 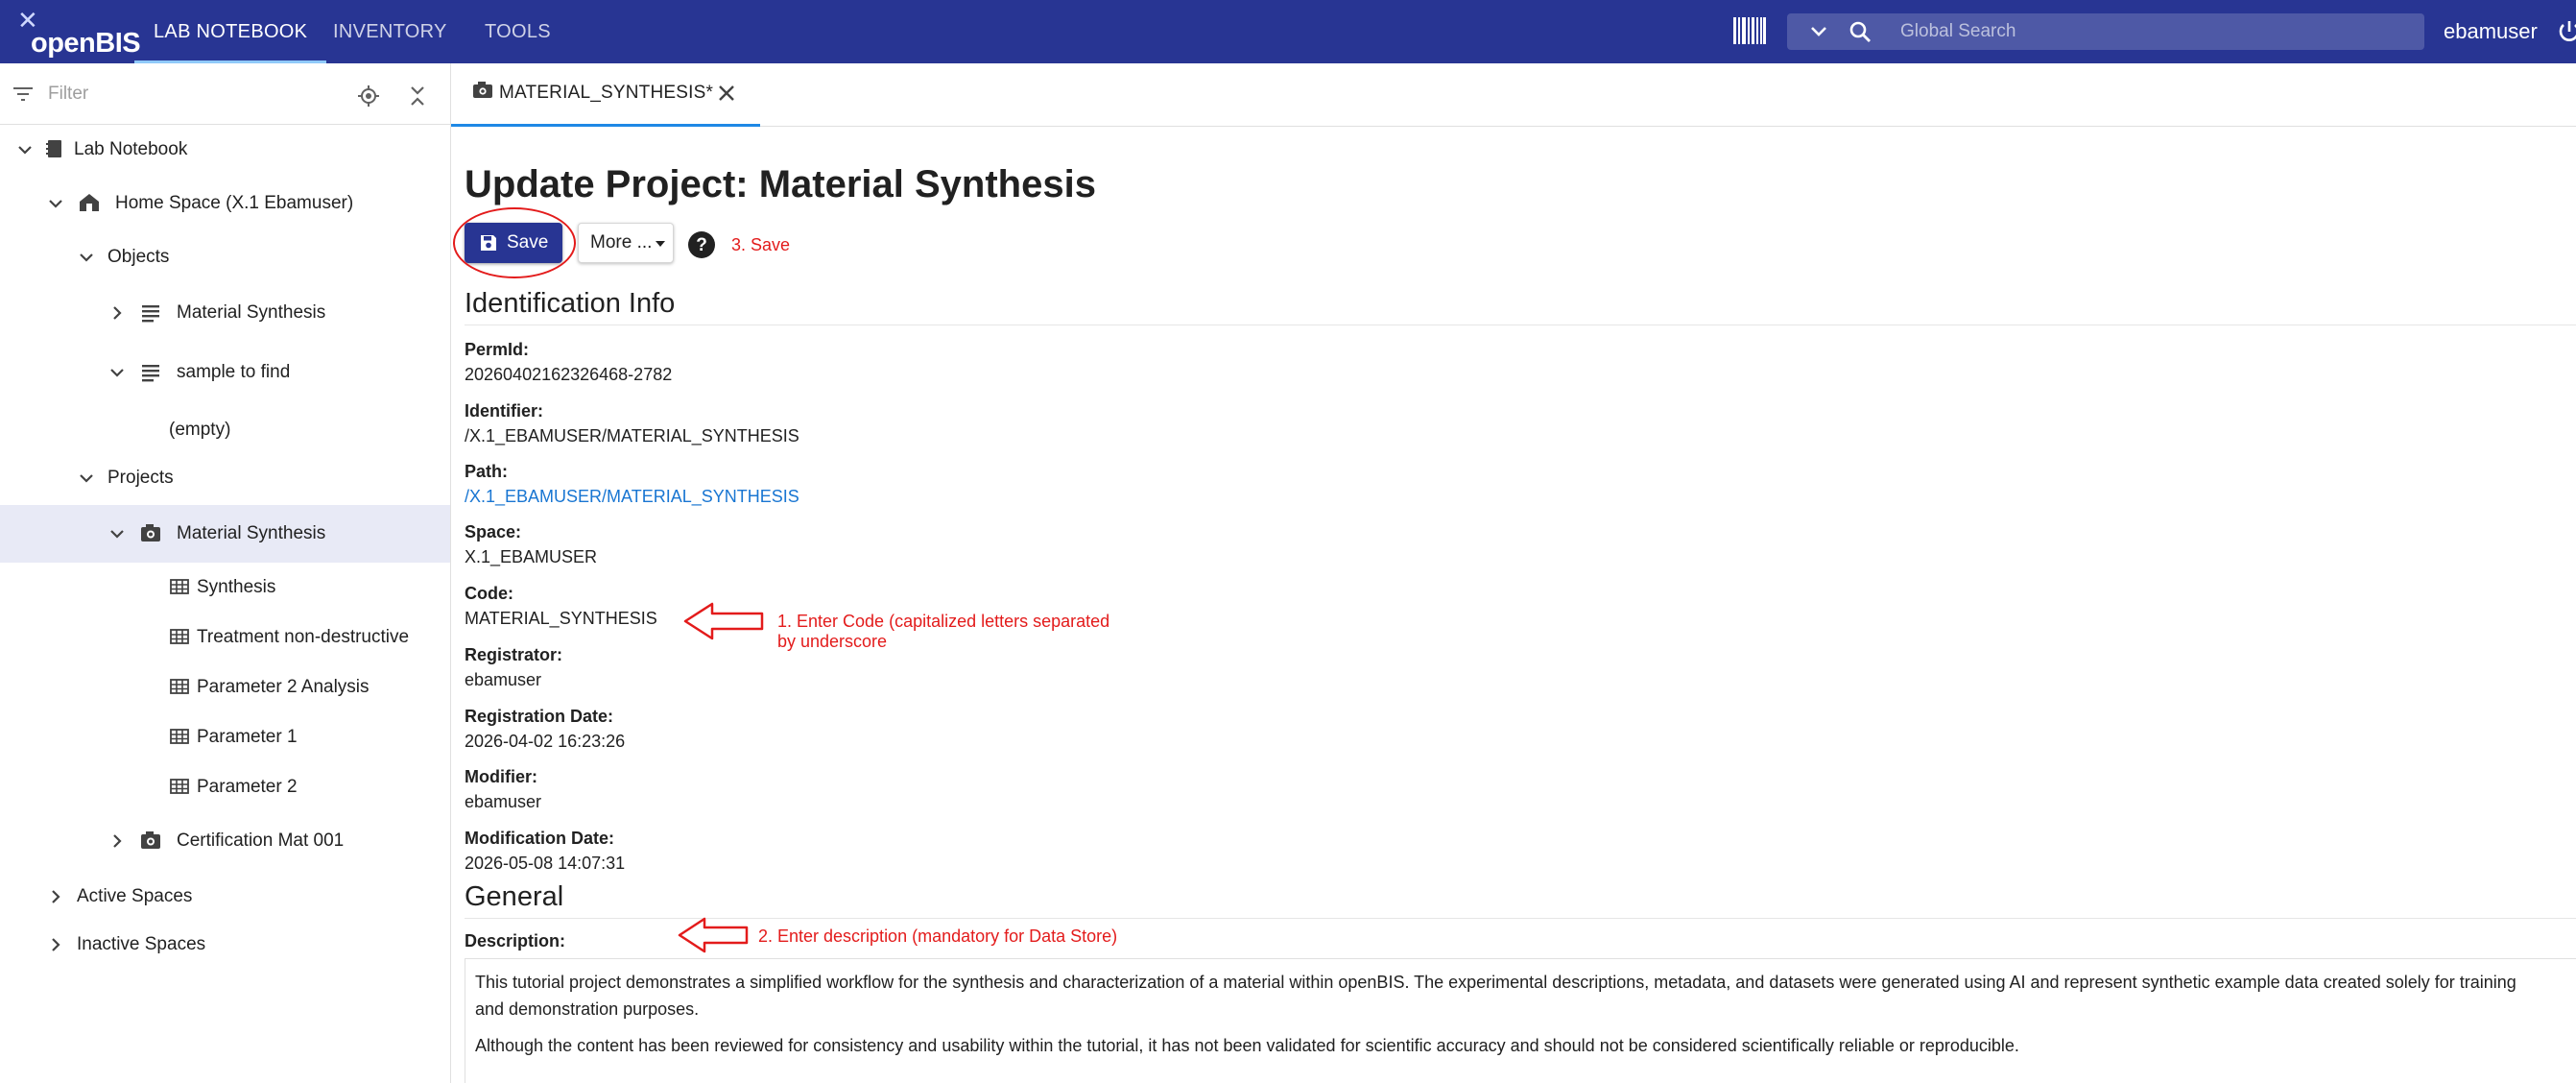 What do you see at coordinates (726, 94) in the screenshot?
I see `close-icon` at bounding box center [726, 94].